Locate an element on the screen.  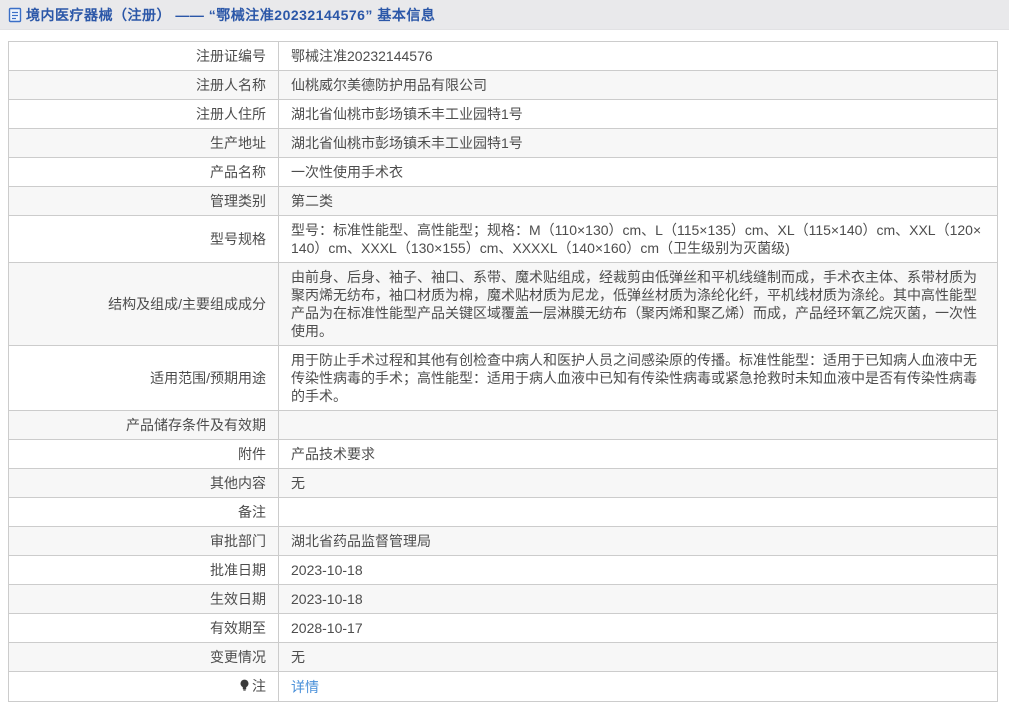
table-row: 有效期至 2028-10-17 is located at coordinates (503, 628).